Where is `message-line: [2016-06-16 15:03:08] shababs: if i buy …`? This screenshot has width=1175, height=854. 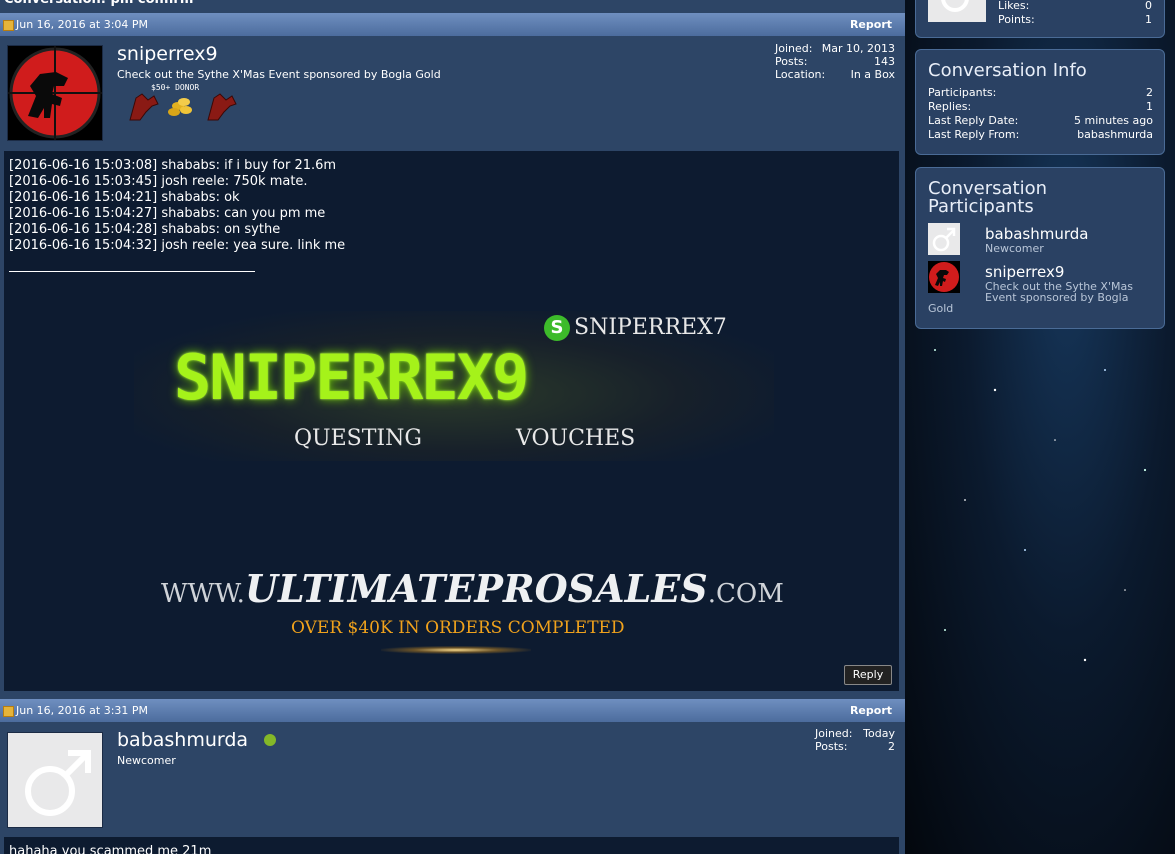 message-line: [2016-06-16 15:03:08] shababs: if i buy … is located at coordinates (173, 165).